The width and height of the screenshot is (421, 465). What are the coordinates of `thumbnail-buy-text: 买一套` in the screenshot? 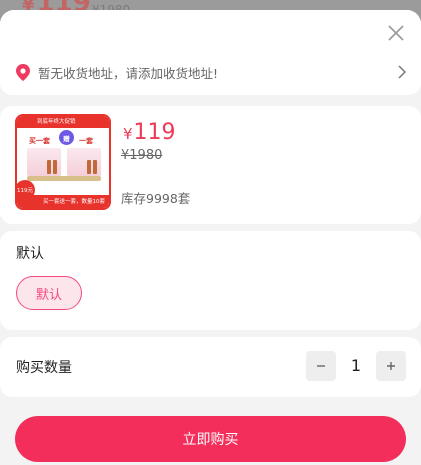 It's located at (39, 141).